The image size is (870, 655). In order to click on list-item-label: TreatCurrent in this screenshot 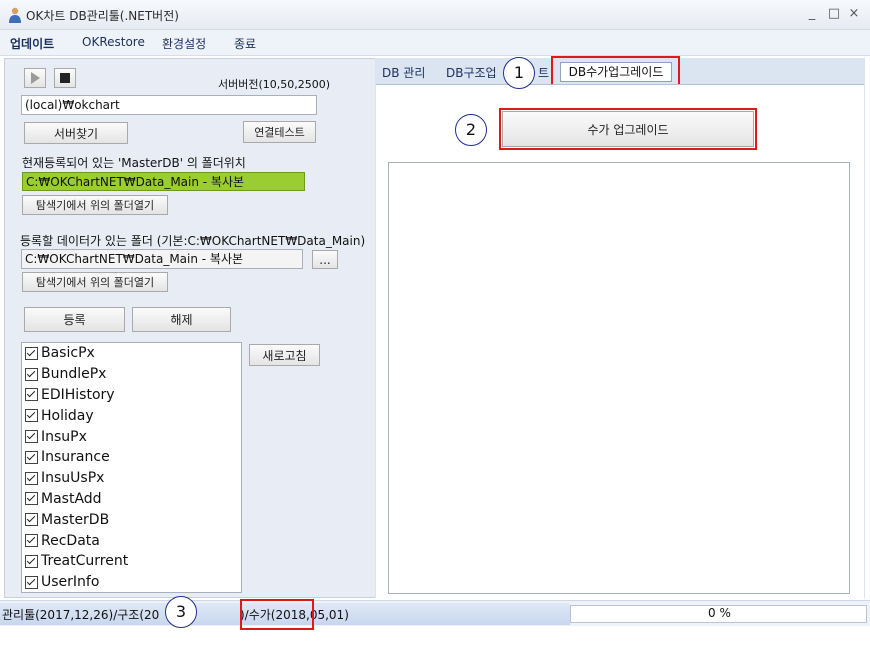, I will do `click(85, 561)`.